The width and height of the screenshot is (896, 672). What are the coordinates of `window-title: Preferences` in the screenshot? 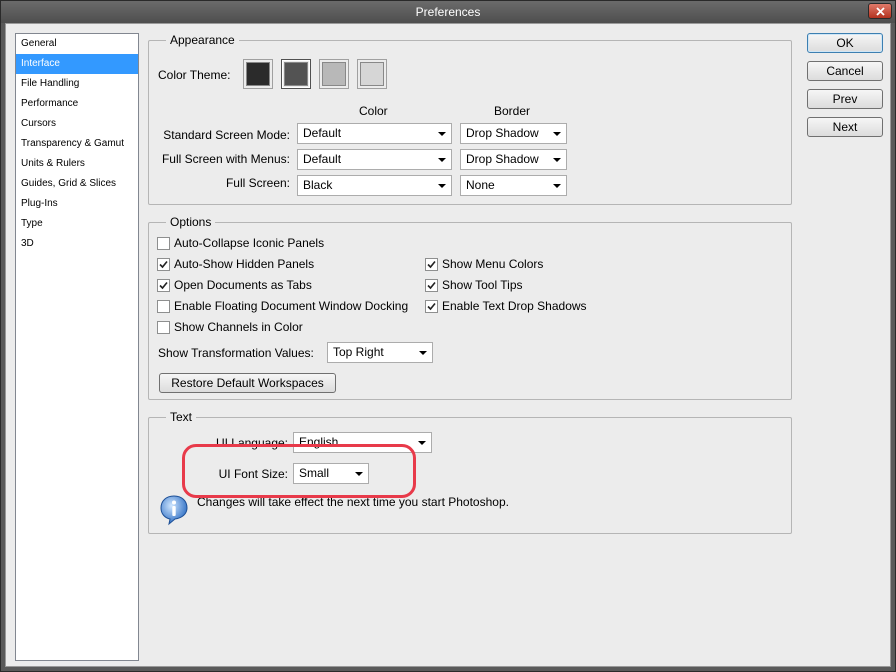 It's located at (448, 12).